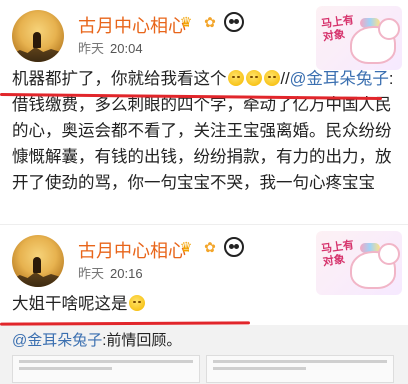 This screenshot has height=384, width=408. I want to click on post-meta: 昨天 20:04, so click(110, 47).